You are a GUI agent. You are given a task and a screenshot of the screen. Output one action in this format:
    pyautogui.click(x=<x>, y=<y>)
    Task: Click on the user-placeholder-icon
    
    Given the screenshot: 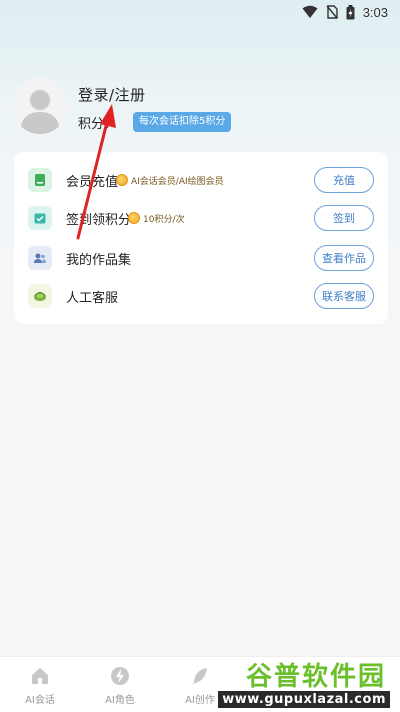 What is the action you would take?
    pyautogui.click(x=40, y=112)
    